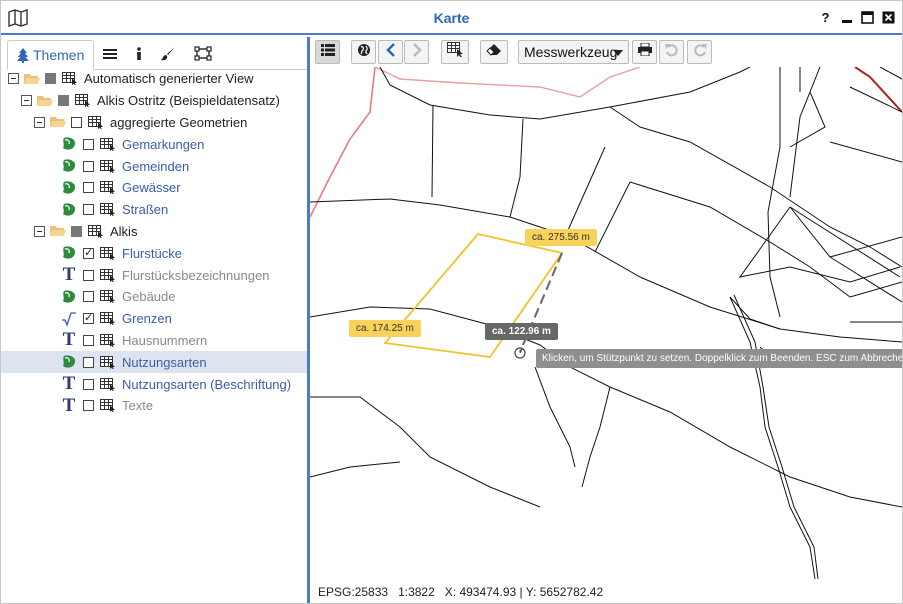 The height and width of the screenshot is (604, 903). I want to click on list-icon, so click(110, 55).